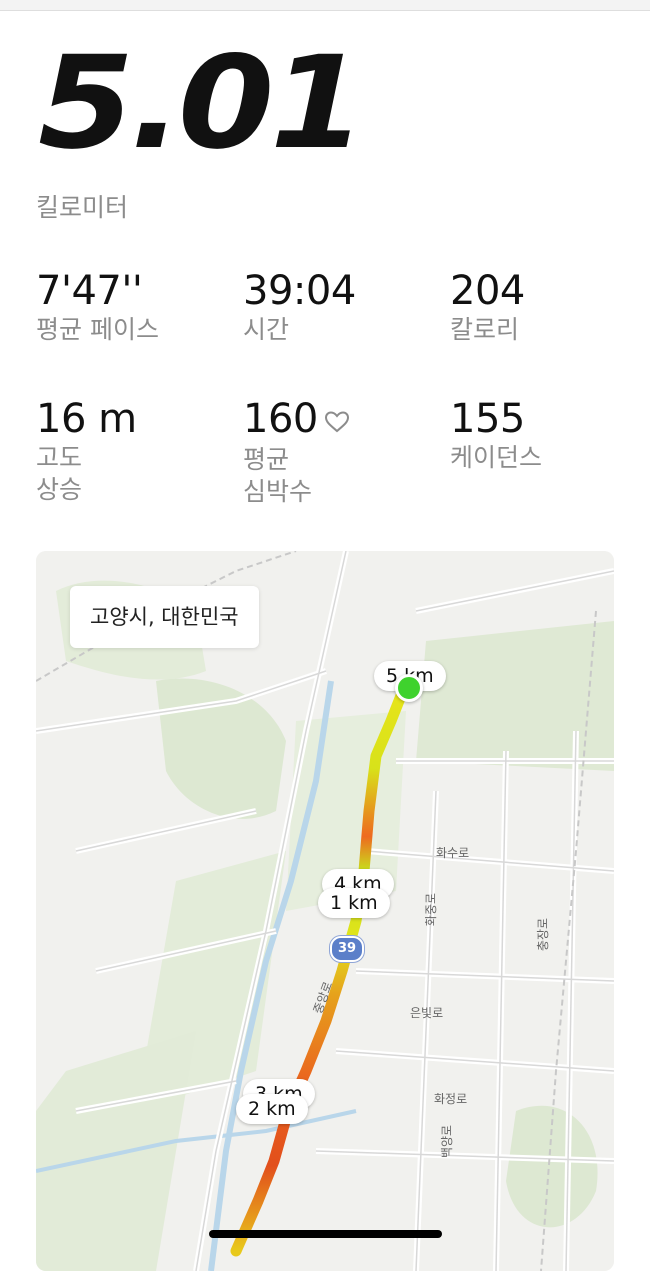  What do you see at coordinates (82, 207) in the screenshot?
I see `distance-unit: 킬로미터` at bounding box center [82, 207].